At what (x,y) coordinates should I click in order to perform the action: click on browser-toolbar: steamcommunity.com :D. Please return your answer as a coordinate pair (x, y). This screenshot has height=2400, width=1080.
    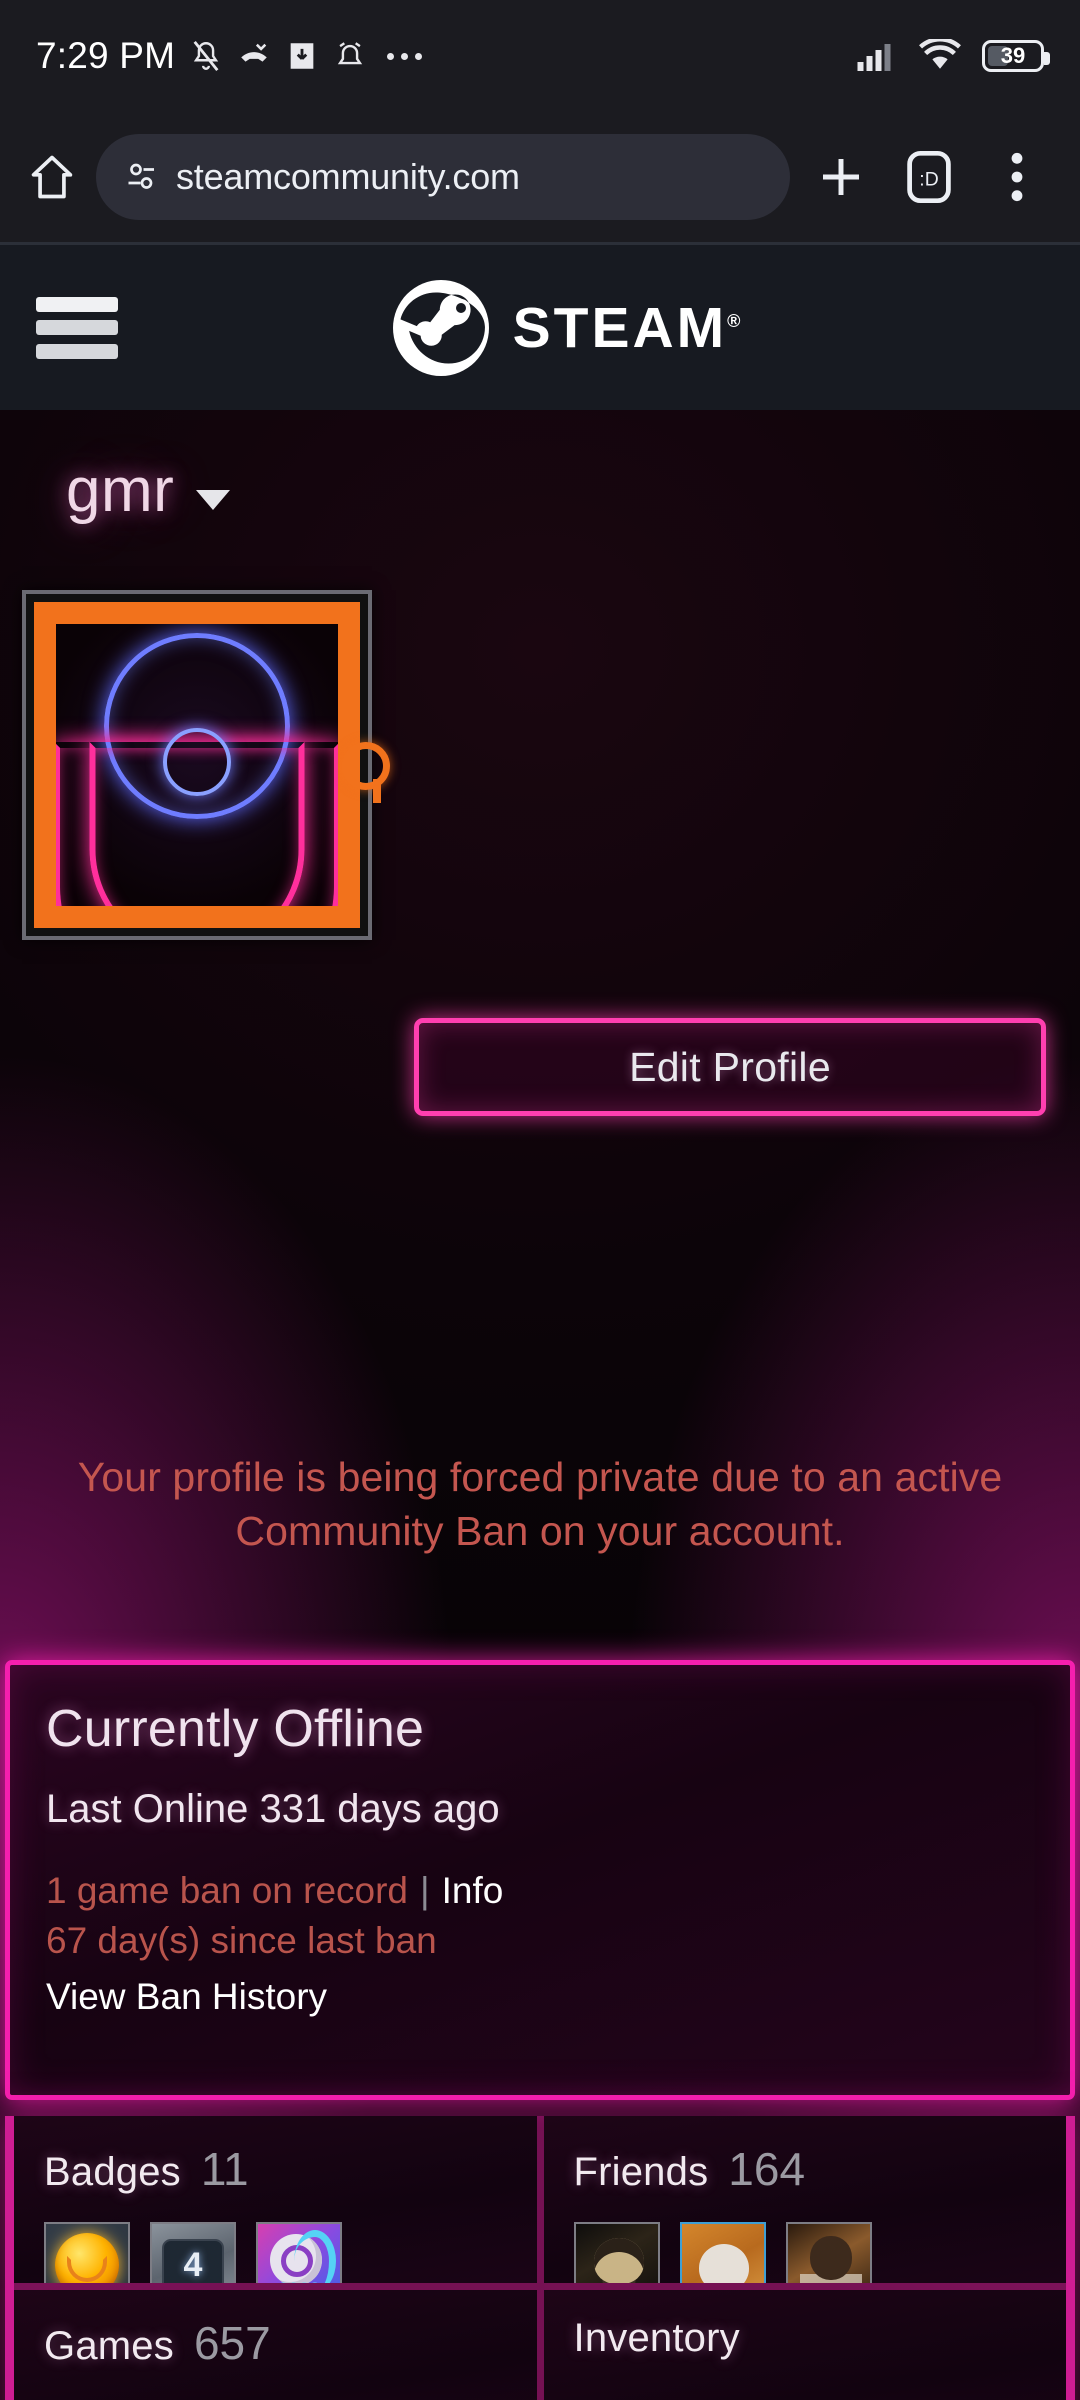
    Looking at the image, I should click on (540, 177).